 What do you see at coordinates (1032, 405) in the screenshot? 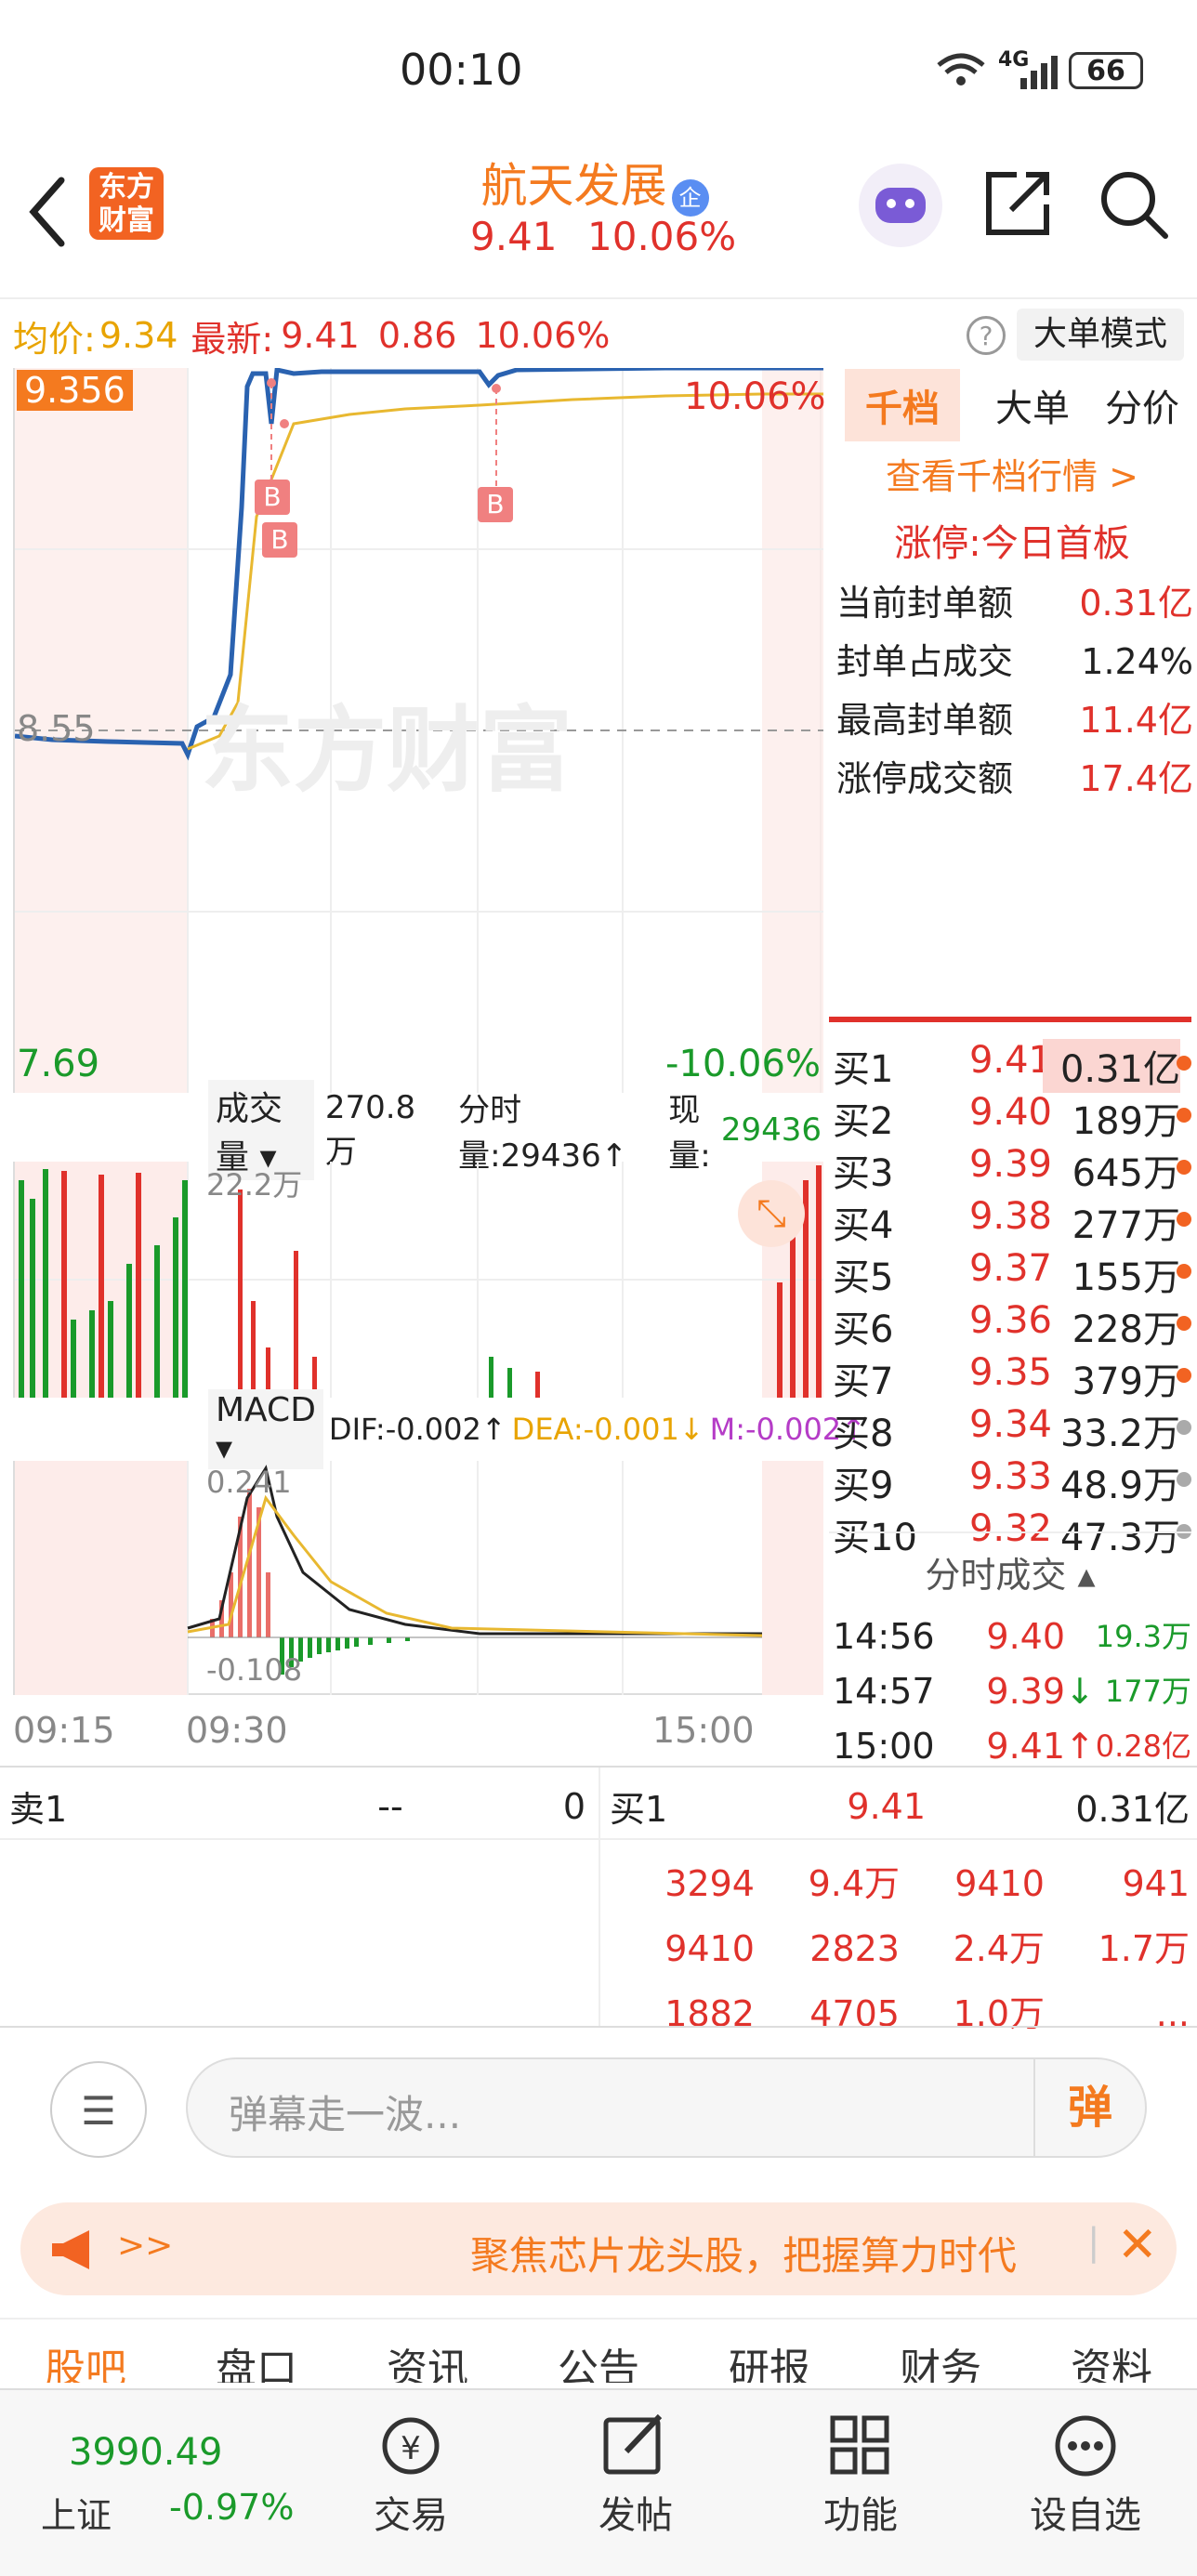
I see `tab-big-order: 大单` at bounding box center [1032, 405].